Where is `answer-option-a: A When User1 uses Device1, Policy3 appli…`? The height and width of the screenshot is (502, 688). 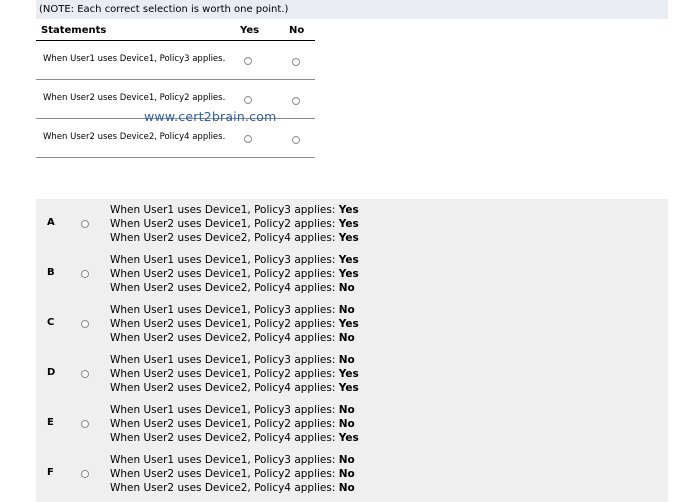 answer-option-a: A When User1 uses Device1, Policy3 appli… is located at coordinates (352, 224).